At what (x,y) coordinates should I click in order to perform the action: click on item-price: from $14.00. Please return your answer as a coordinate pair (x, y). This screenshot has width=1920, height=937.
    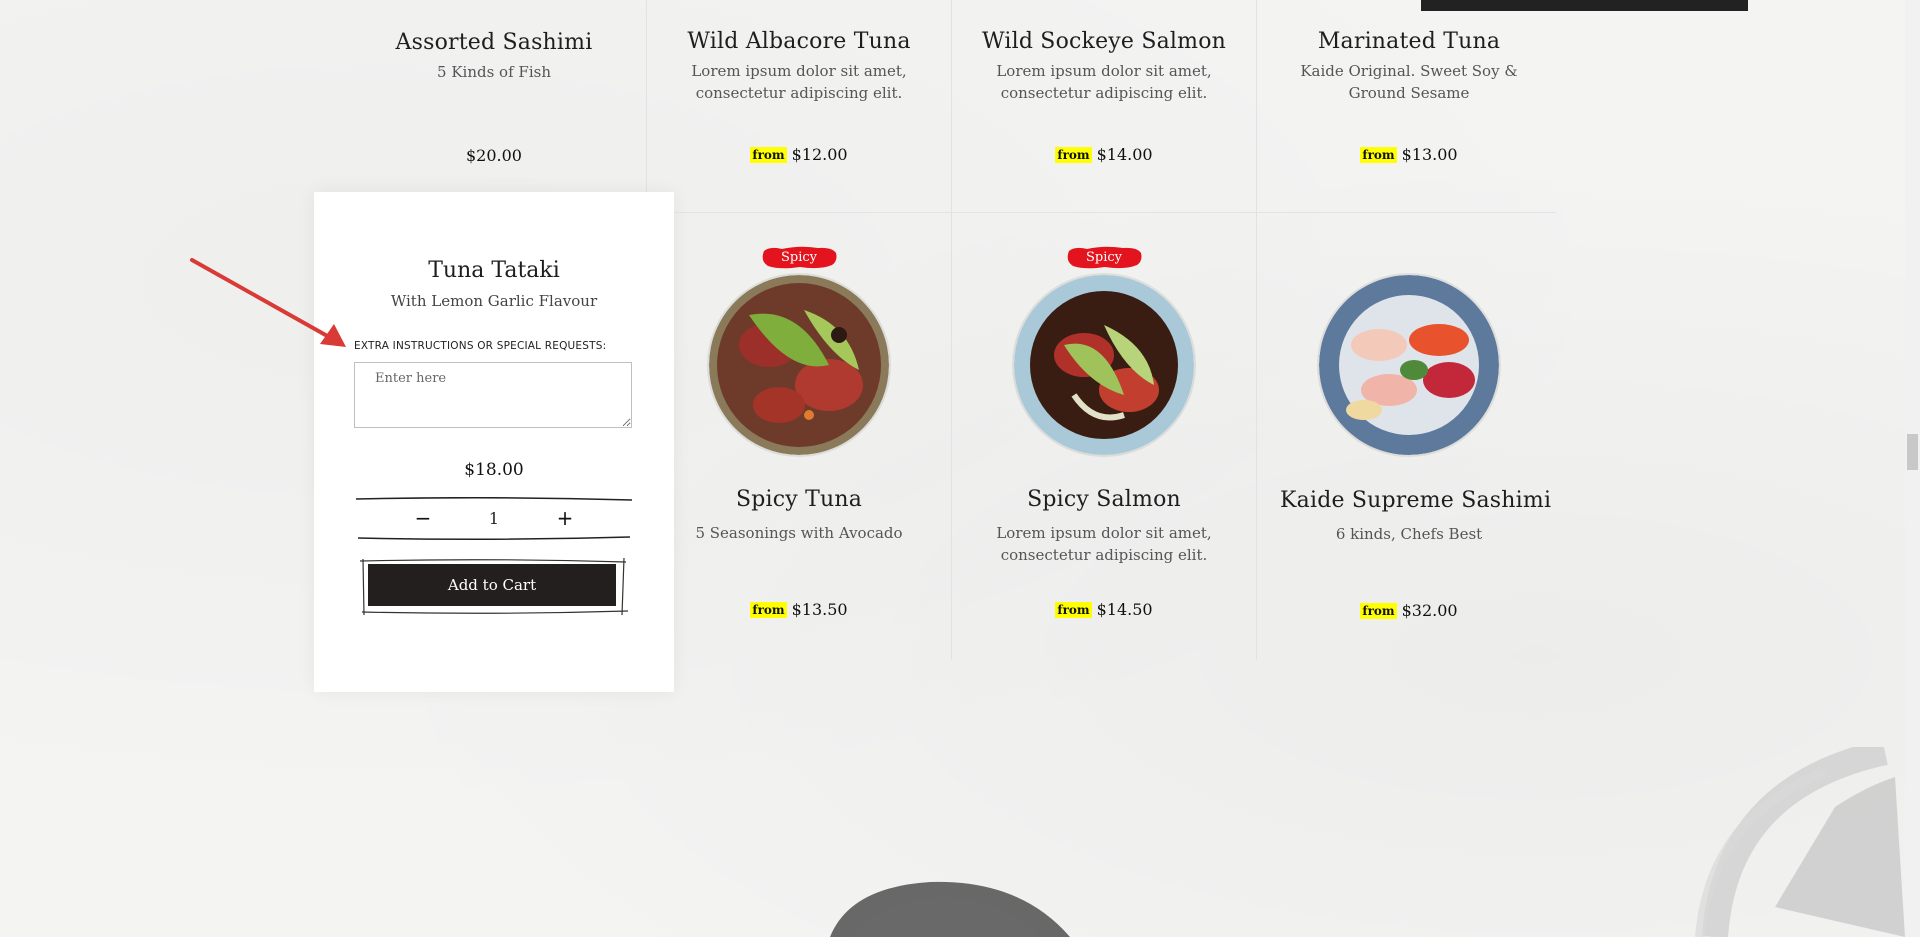
    Looking at the image, I should click on (1104, 154).